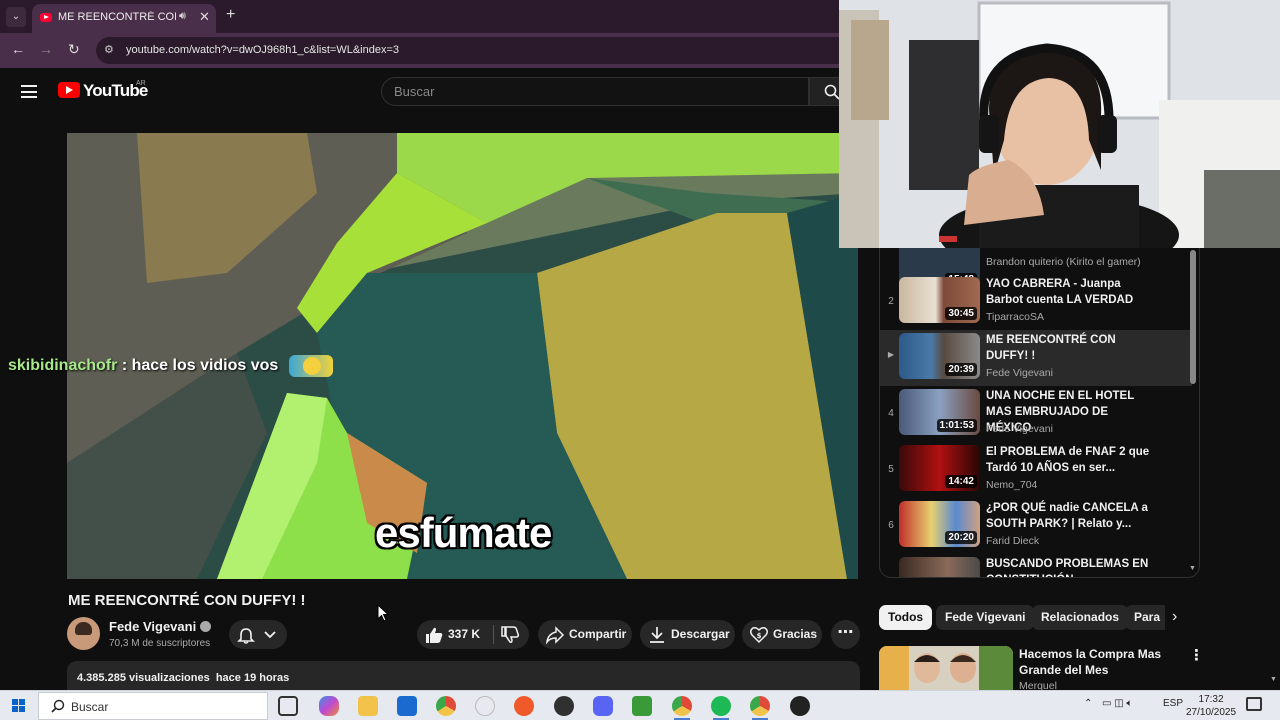 The height and width of the screenshot is (720, 1280). Describe the element at coordinates (1211, 706) in the screenshot. I see `clock: 17:32 27/10/2025` at that location.